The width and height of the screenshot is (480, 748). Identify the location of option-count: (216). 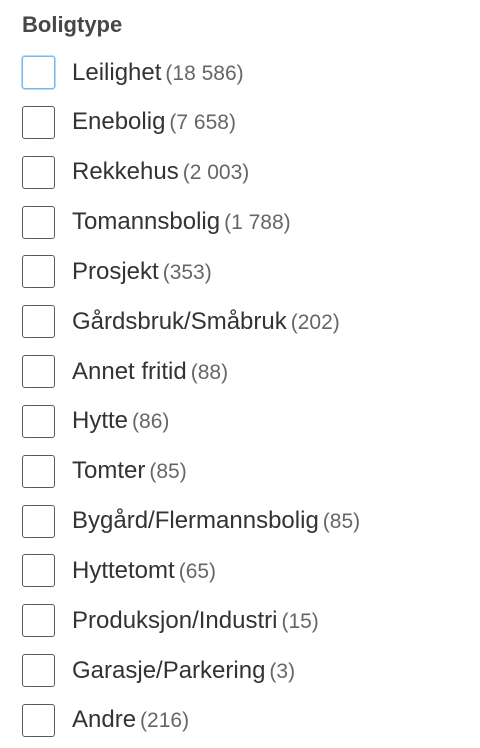
(165, 721).